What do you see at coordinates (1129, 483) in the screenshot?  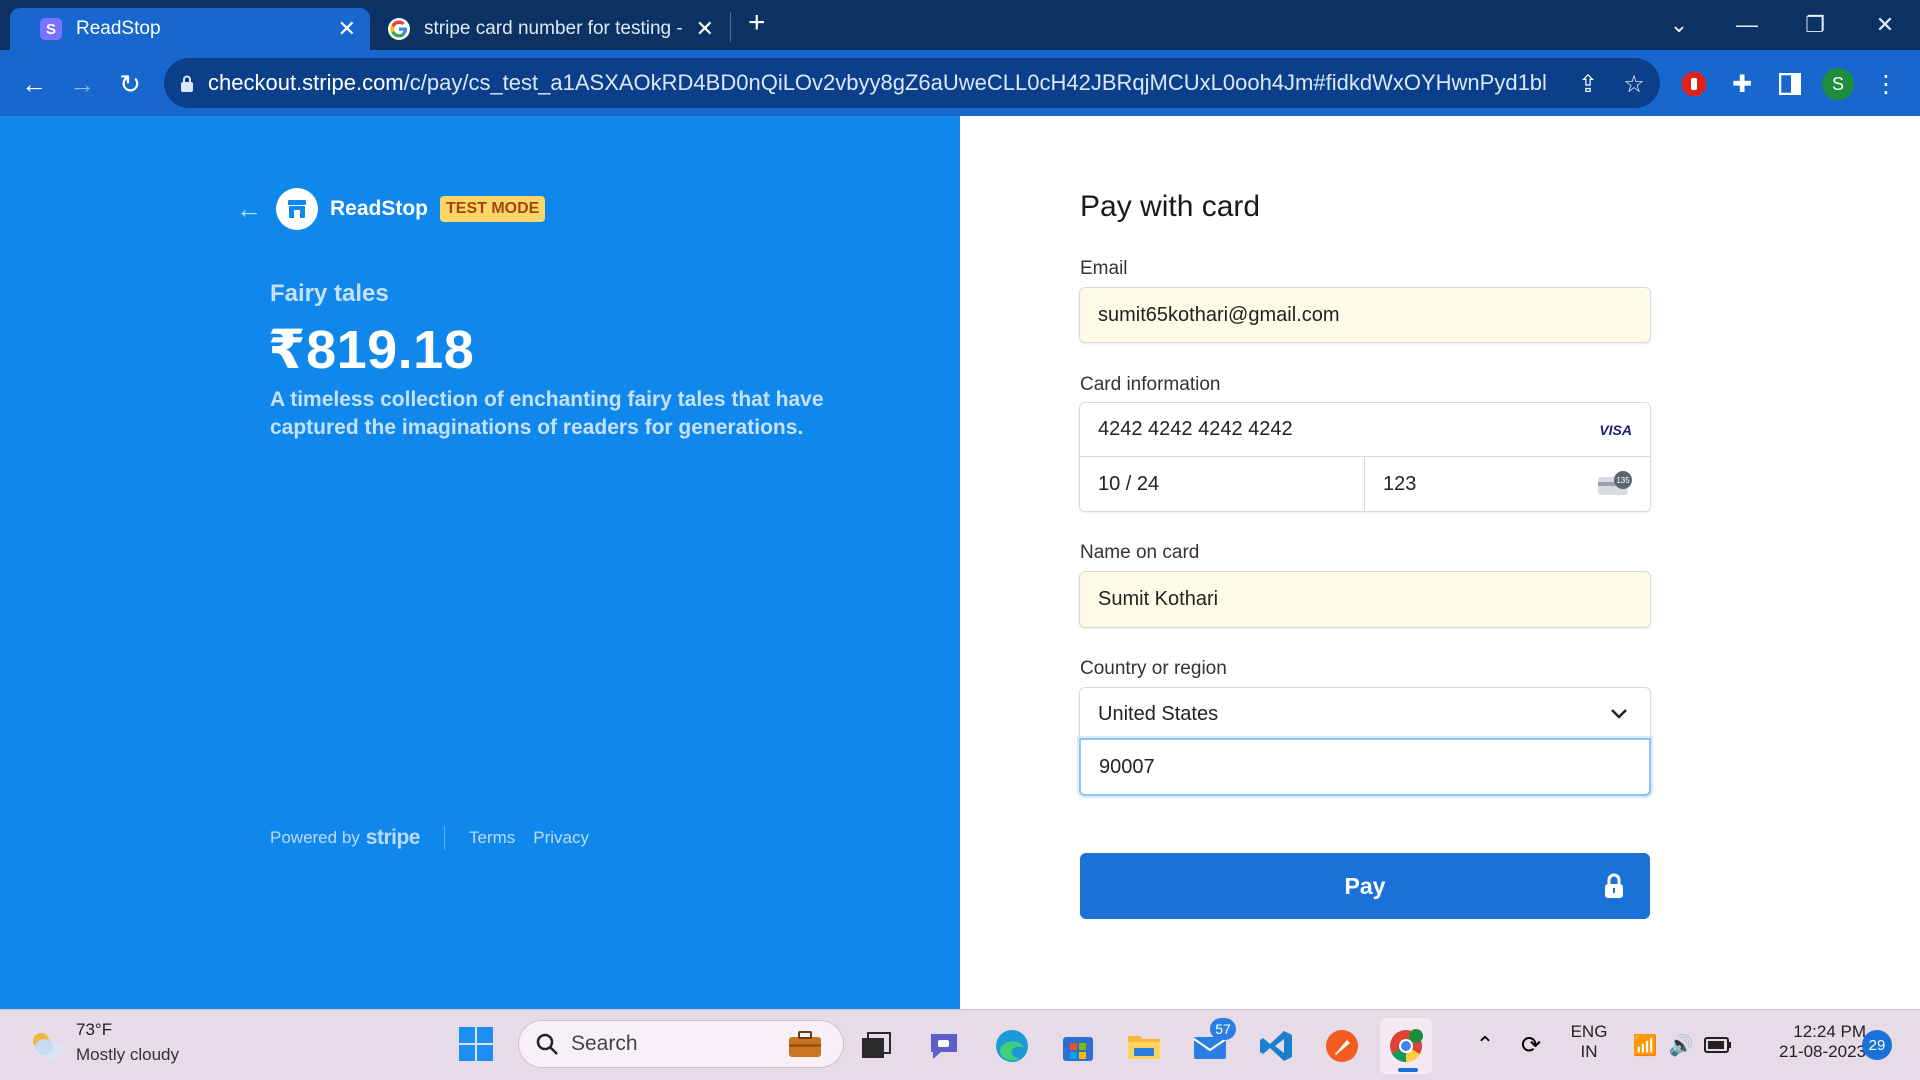 I see `expiry-value: 10 / 24` at bounding box center [1129, 483].